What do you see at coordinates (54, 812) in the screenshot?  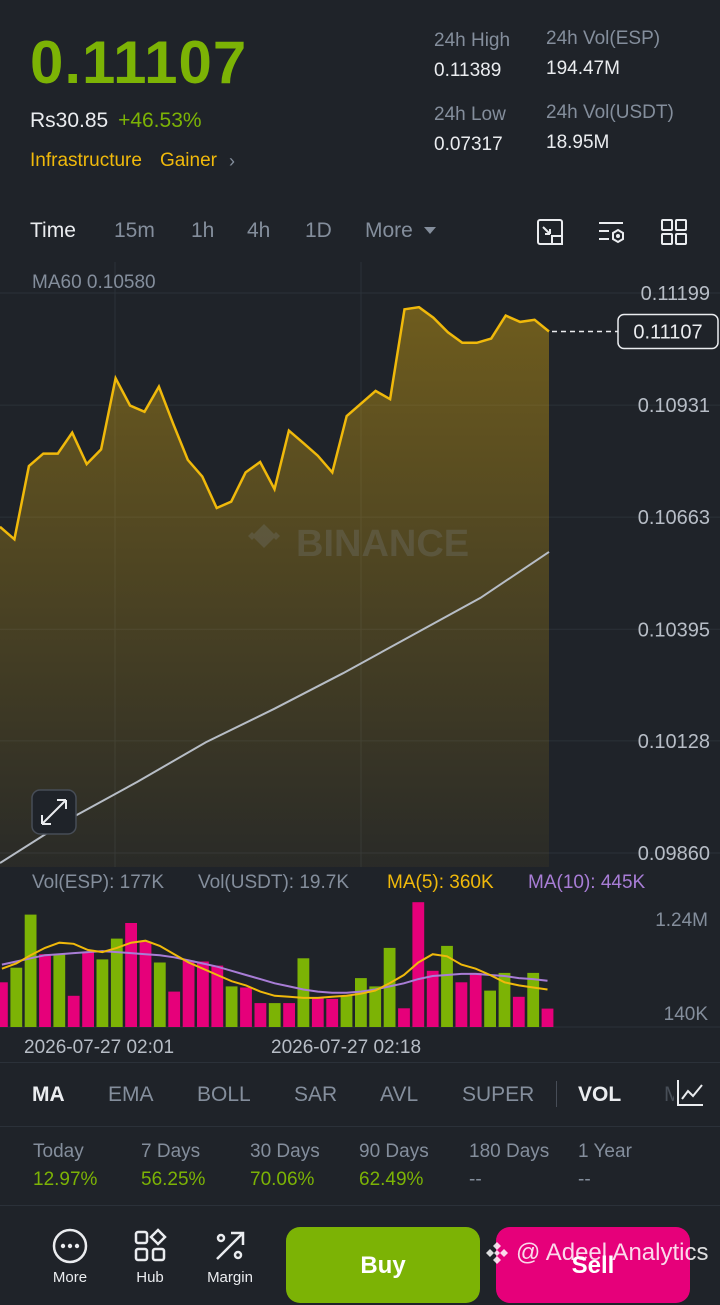 I see `expand-button` at bounding box center [54, 812].